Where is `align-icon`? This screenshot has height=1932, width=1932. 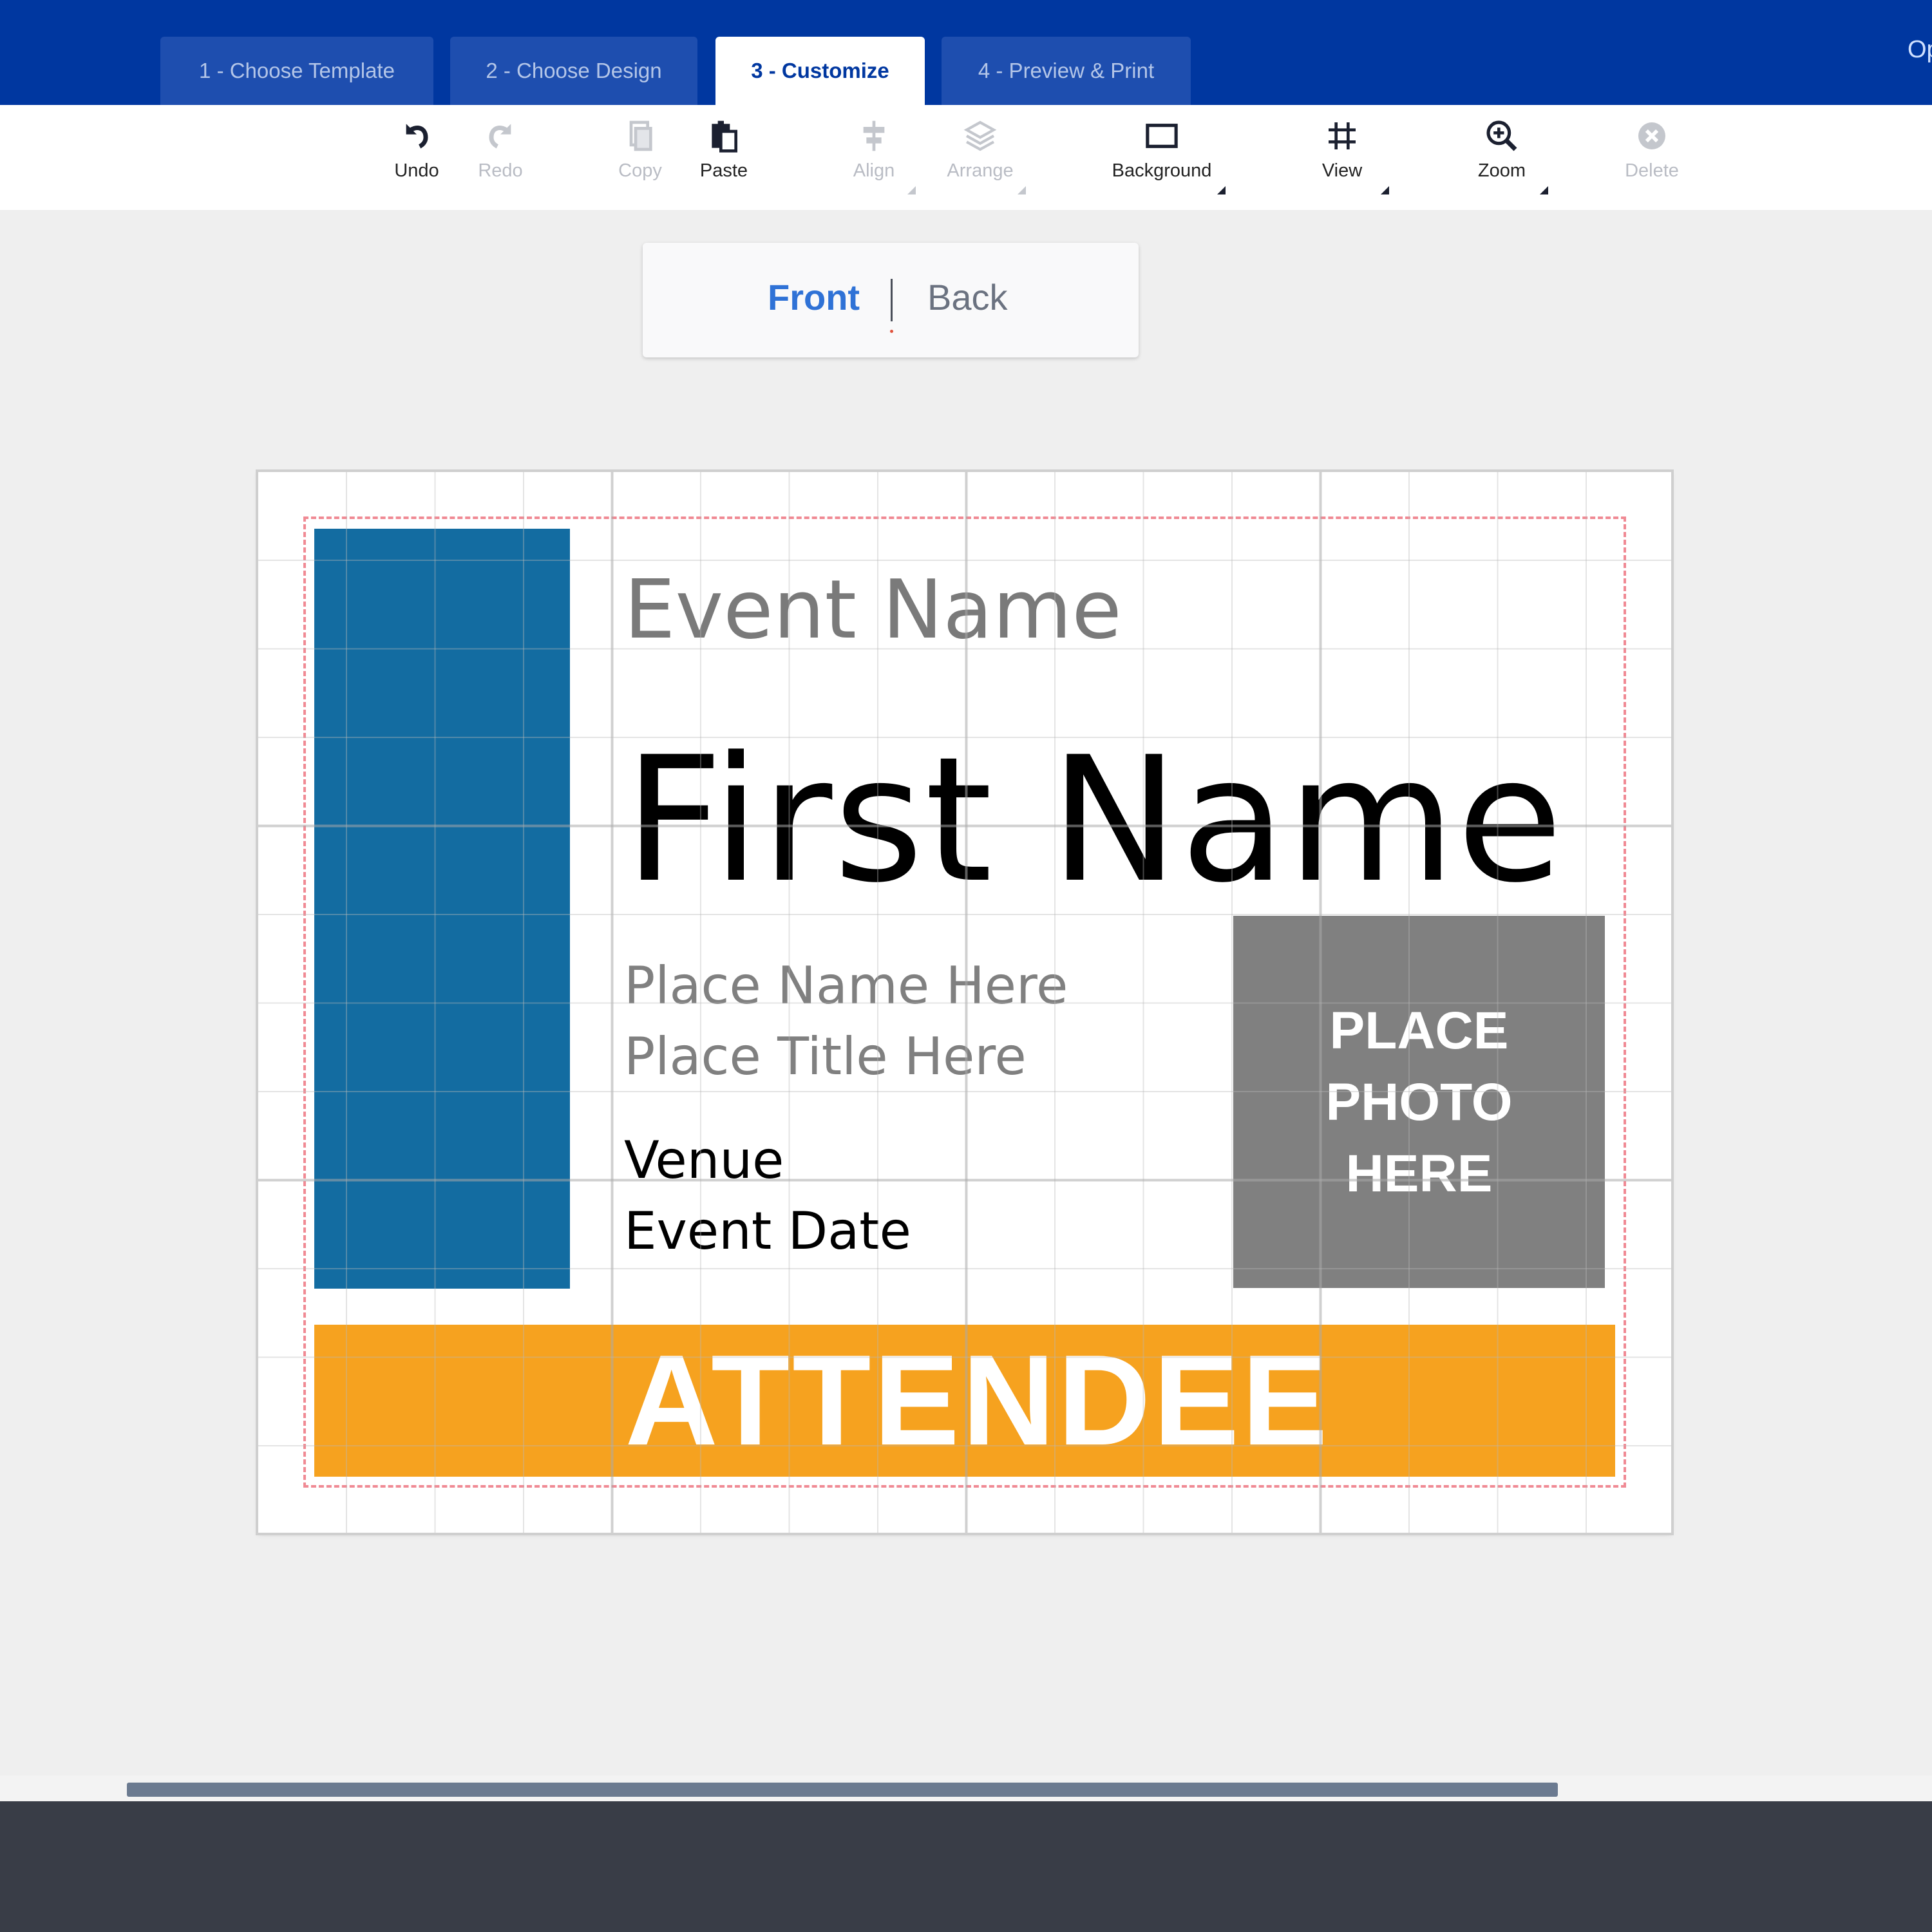 align-icon is located at coordinates (874, 135).